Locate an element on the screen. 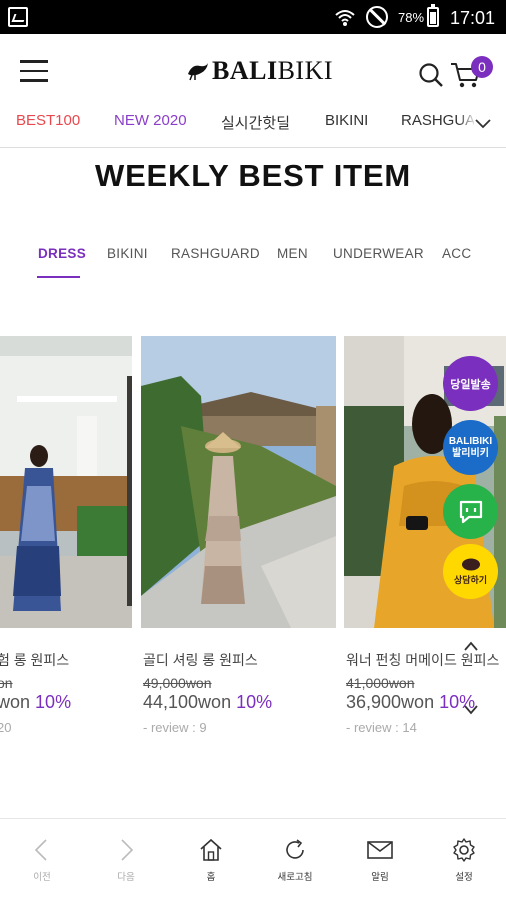  product-card: 험 롱 원피스 on won 10% 20 is located at coordinates (66, 535).